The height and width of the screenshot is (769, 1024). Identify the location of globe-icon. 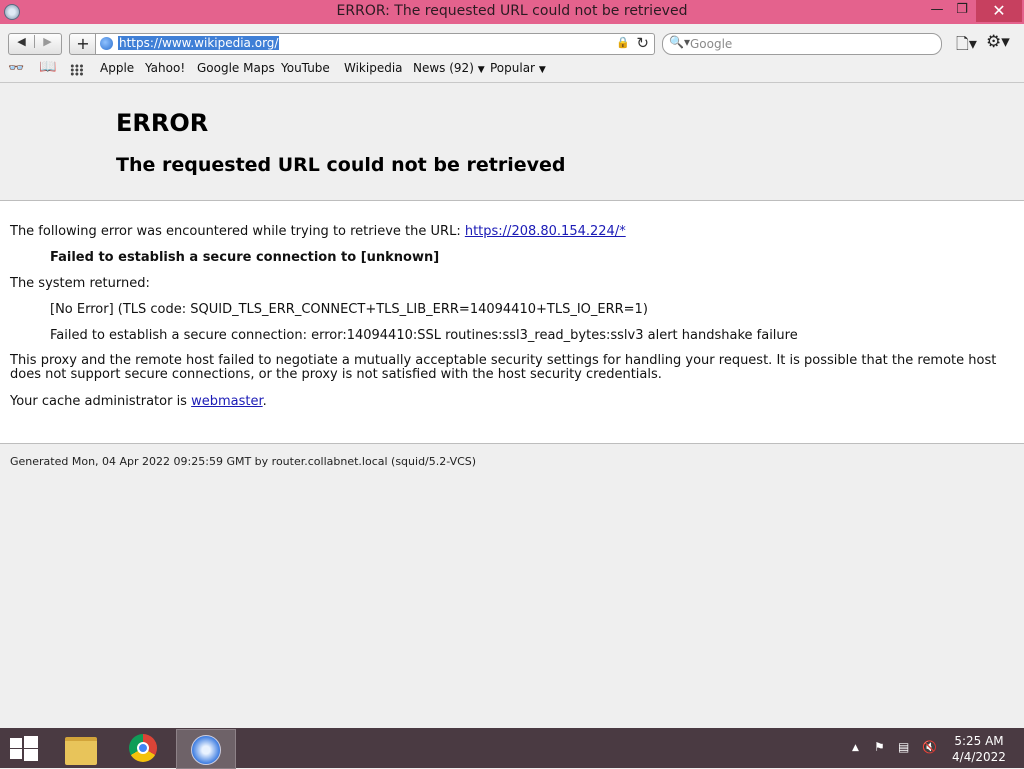
(106, 43).